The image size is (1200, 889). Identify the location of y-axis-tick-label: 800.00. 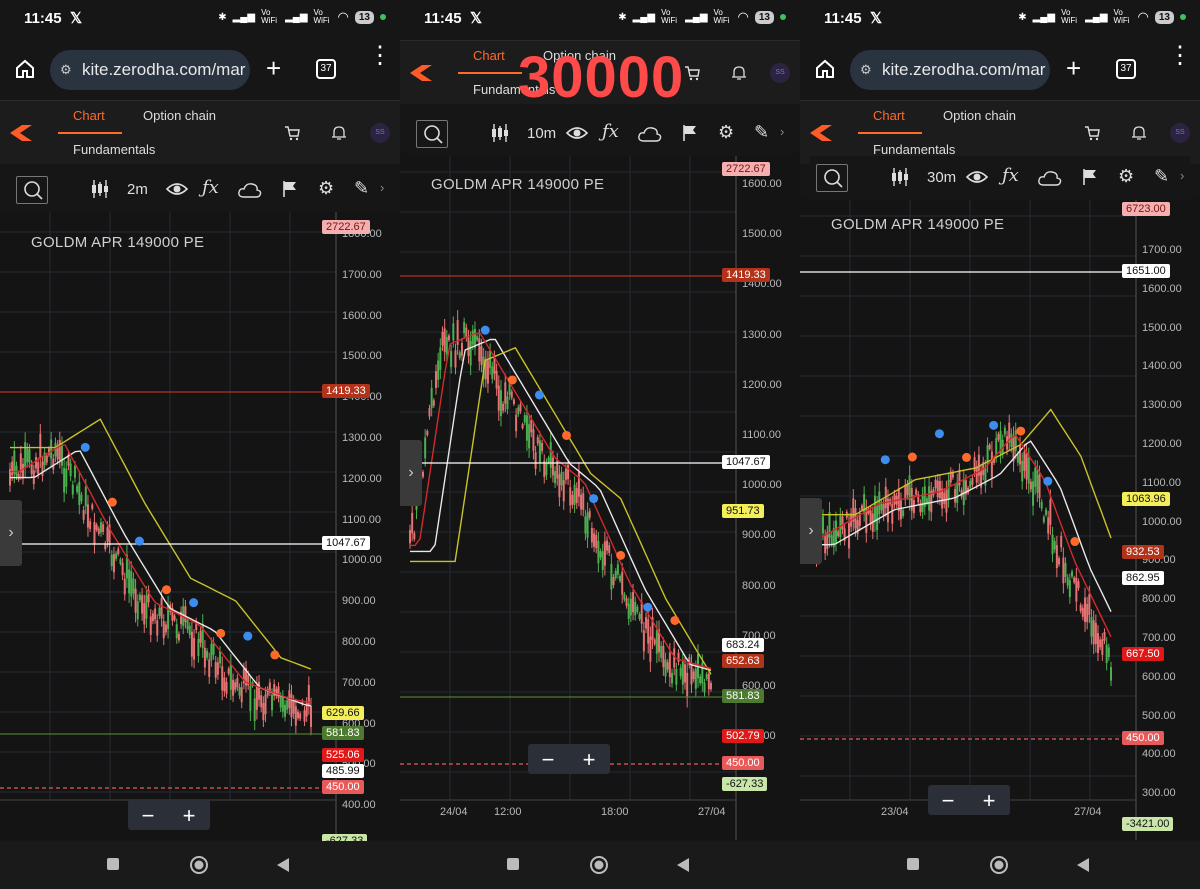
(759, 585).